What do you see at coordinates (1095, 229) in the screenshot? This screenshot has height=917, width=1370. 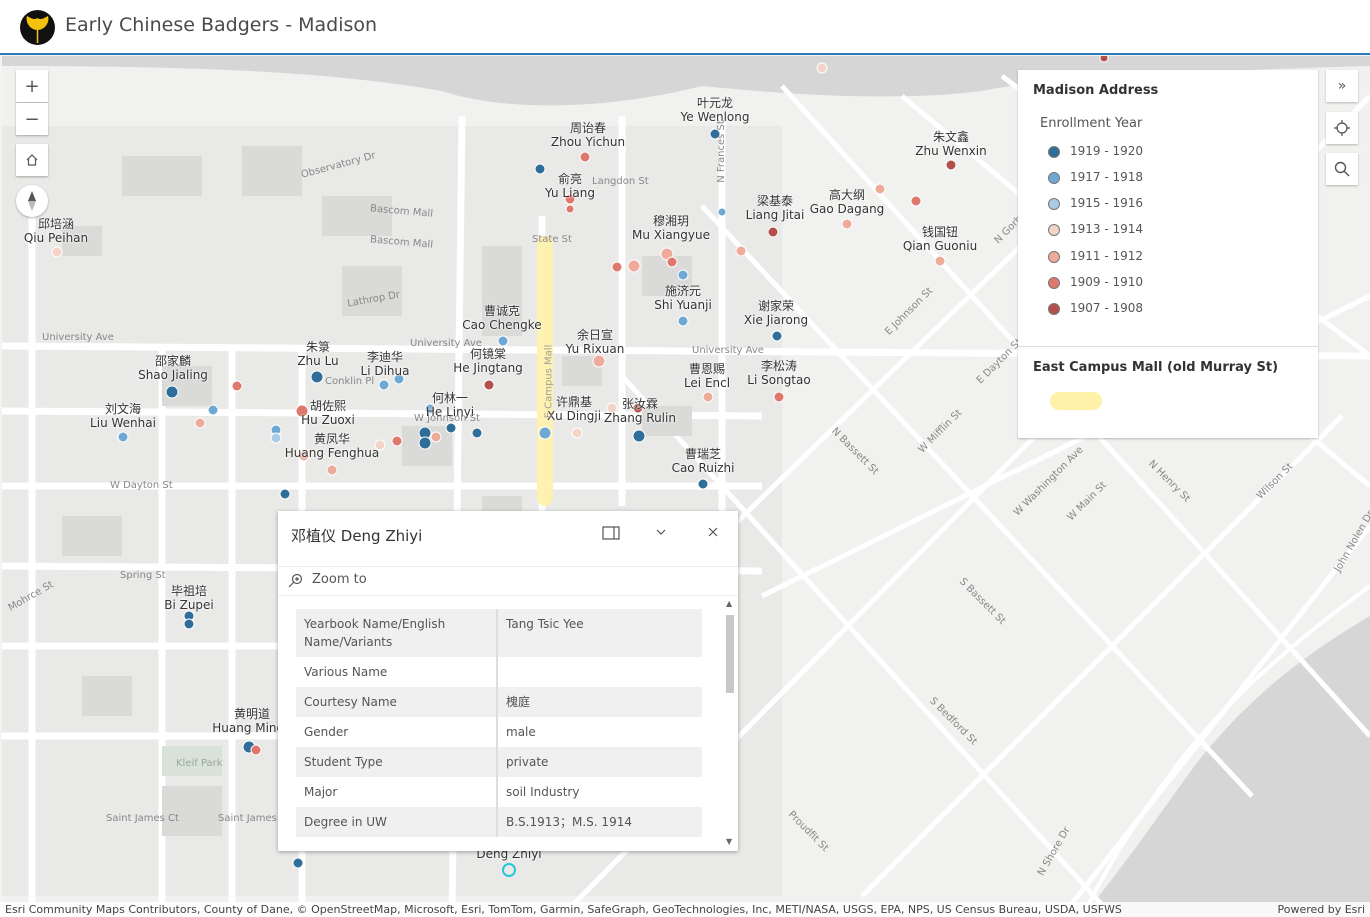 I see `legend-item: 1913 - 1914` at bounding box center [1095, 229].